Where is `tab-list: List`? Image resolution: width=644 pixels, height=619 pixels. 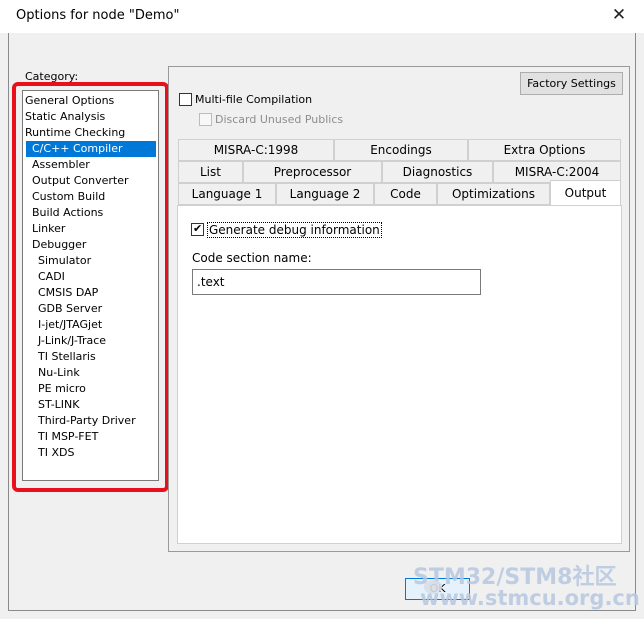
tab-list: List is located at coordinates (210, 172).